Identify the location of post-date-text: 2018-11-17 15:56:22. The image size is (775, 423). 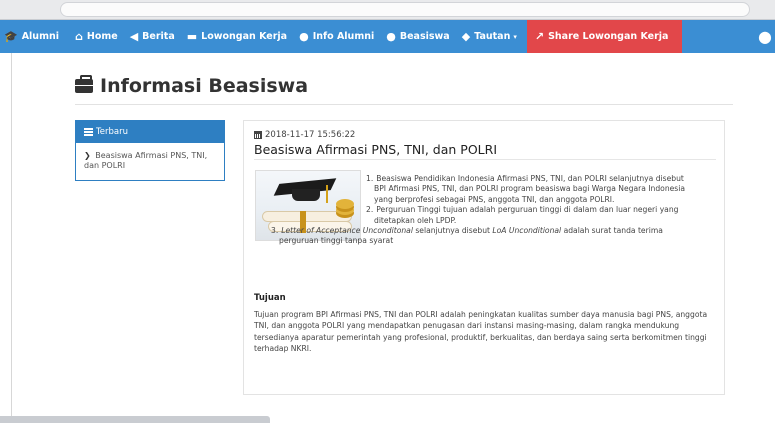
(310, 135).